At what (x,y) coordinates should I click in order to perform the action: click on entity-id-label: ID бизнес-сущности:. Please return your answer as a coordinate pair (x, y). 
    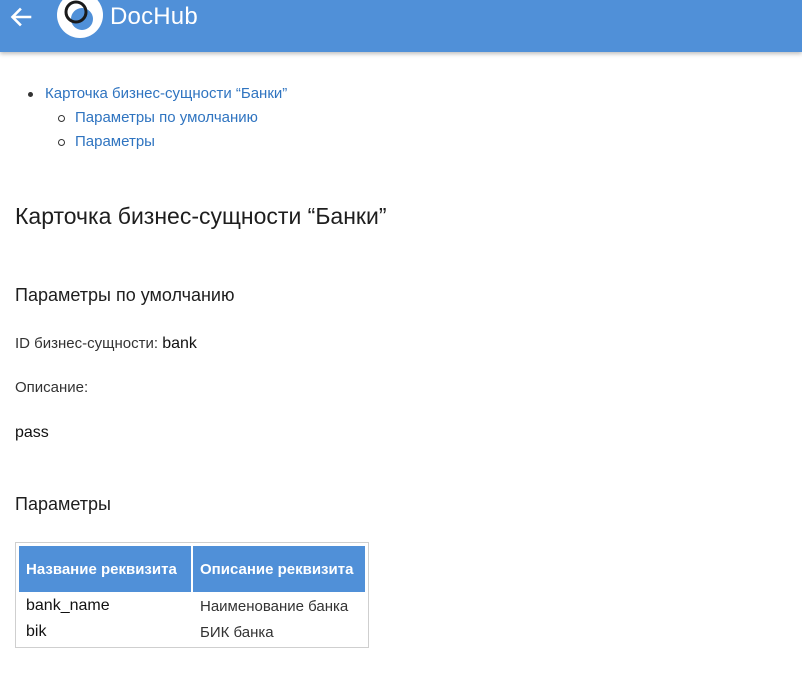
    Looking at the image, I should click on (87, 343).